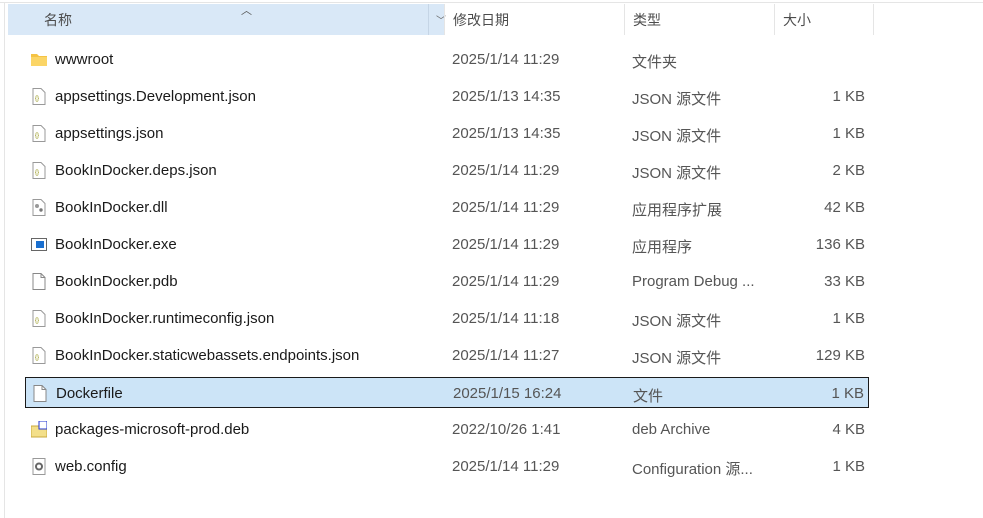 This screenshot has width=983, height=518. I want to click on file-size: 129 KB, so click(840, 355).